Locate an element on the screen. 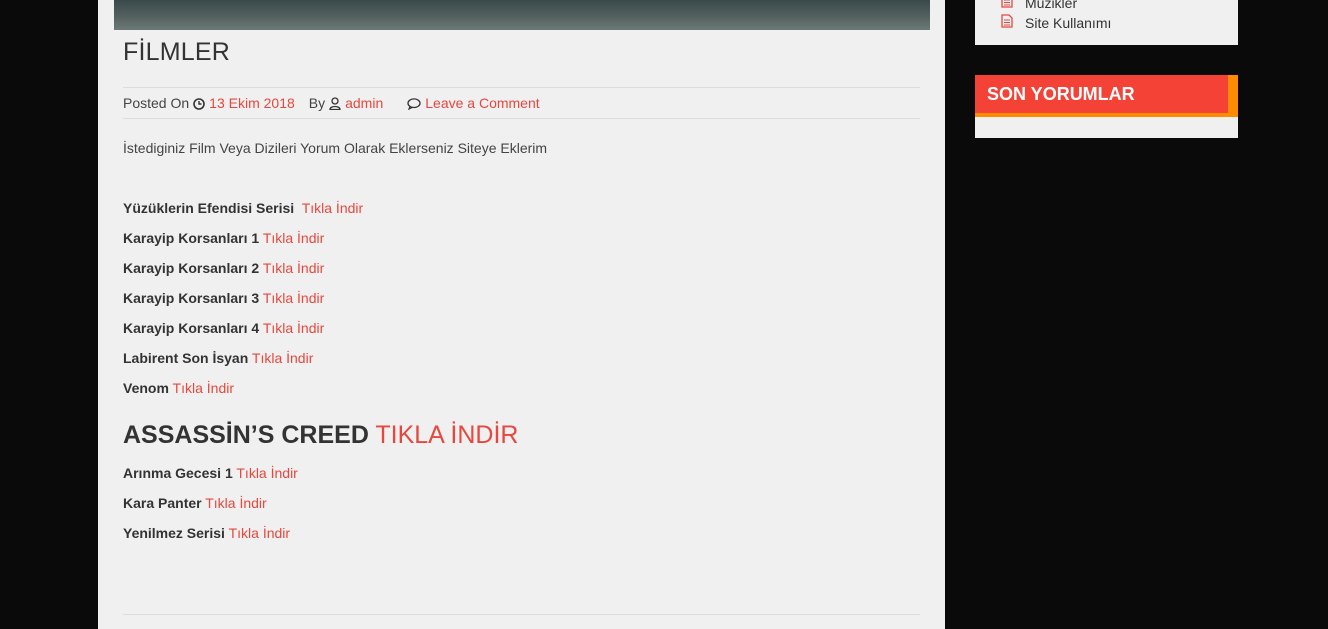  list-item: Karayip Korsanları 2 Tıkla İndir is located at coordinates (223, 268).